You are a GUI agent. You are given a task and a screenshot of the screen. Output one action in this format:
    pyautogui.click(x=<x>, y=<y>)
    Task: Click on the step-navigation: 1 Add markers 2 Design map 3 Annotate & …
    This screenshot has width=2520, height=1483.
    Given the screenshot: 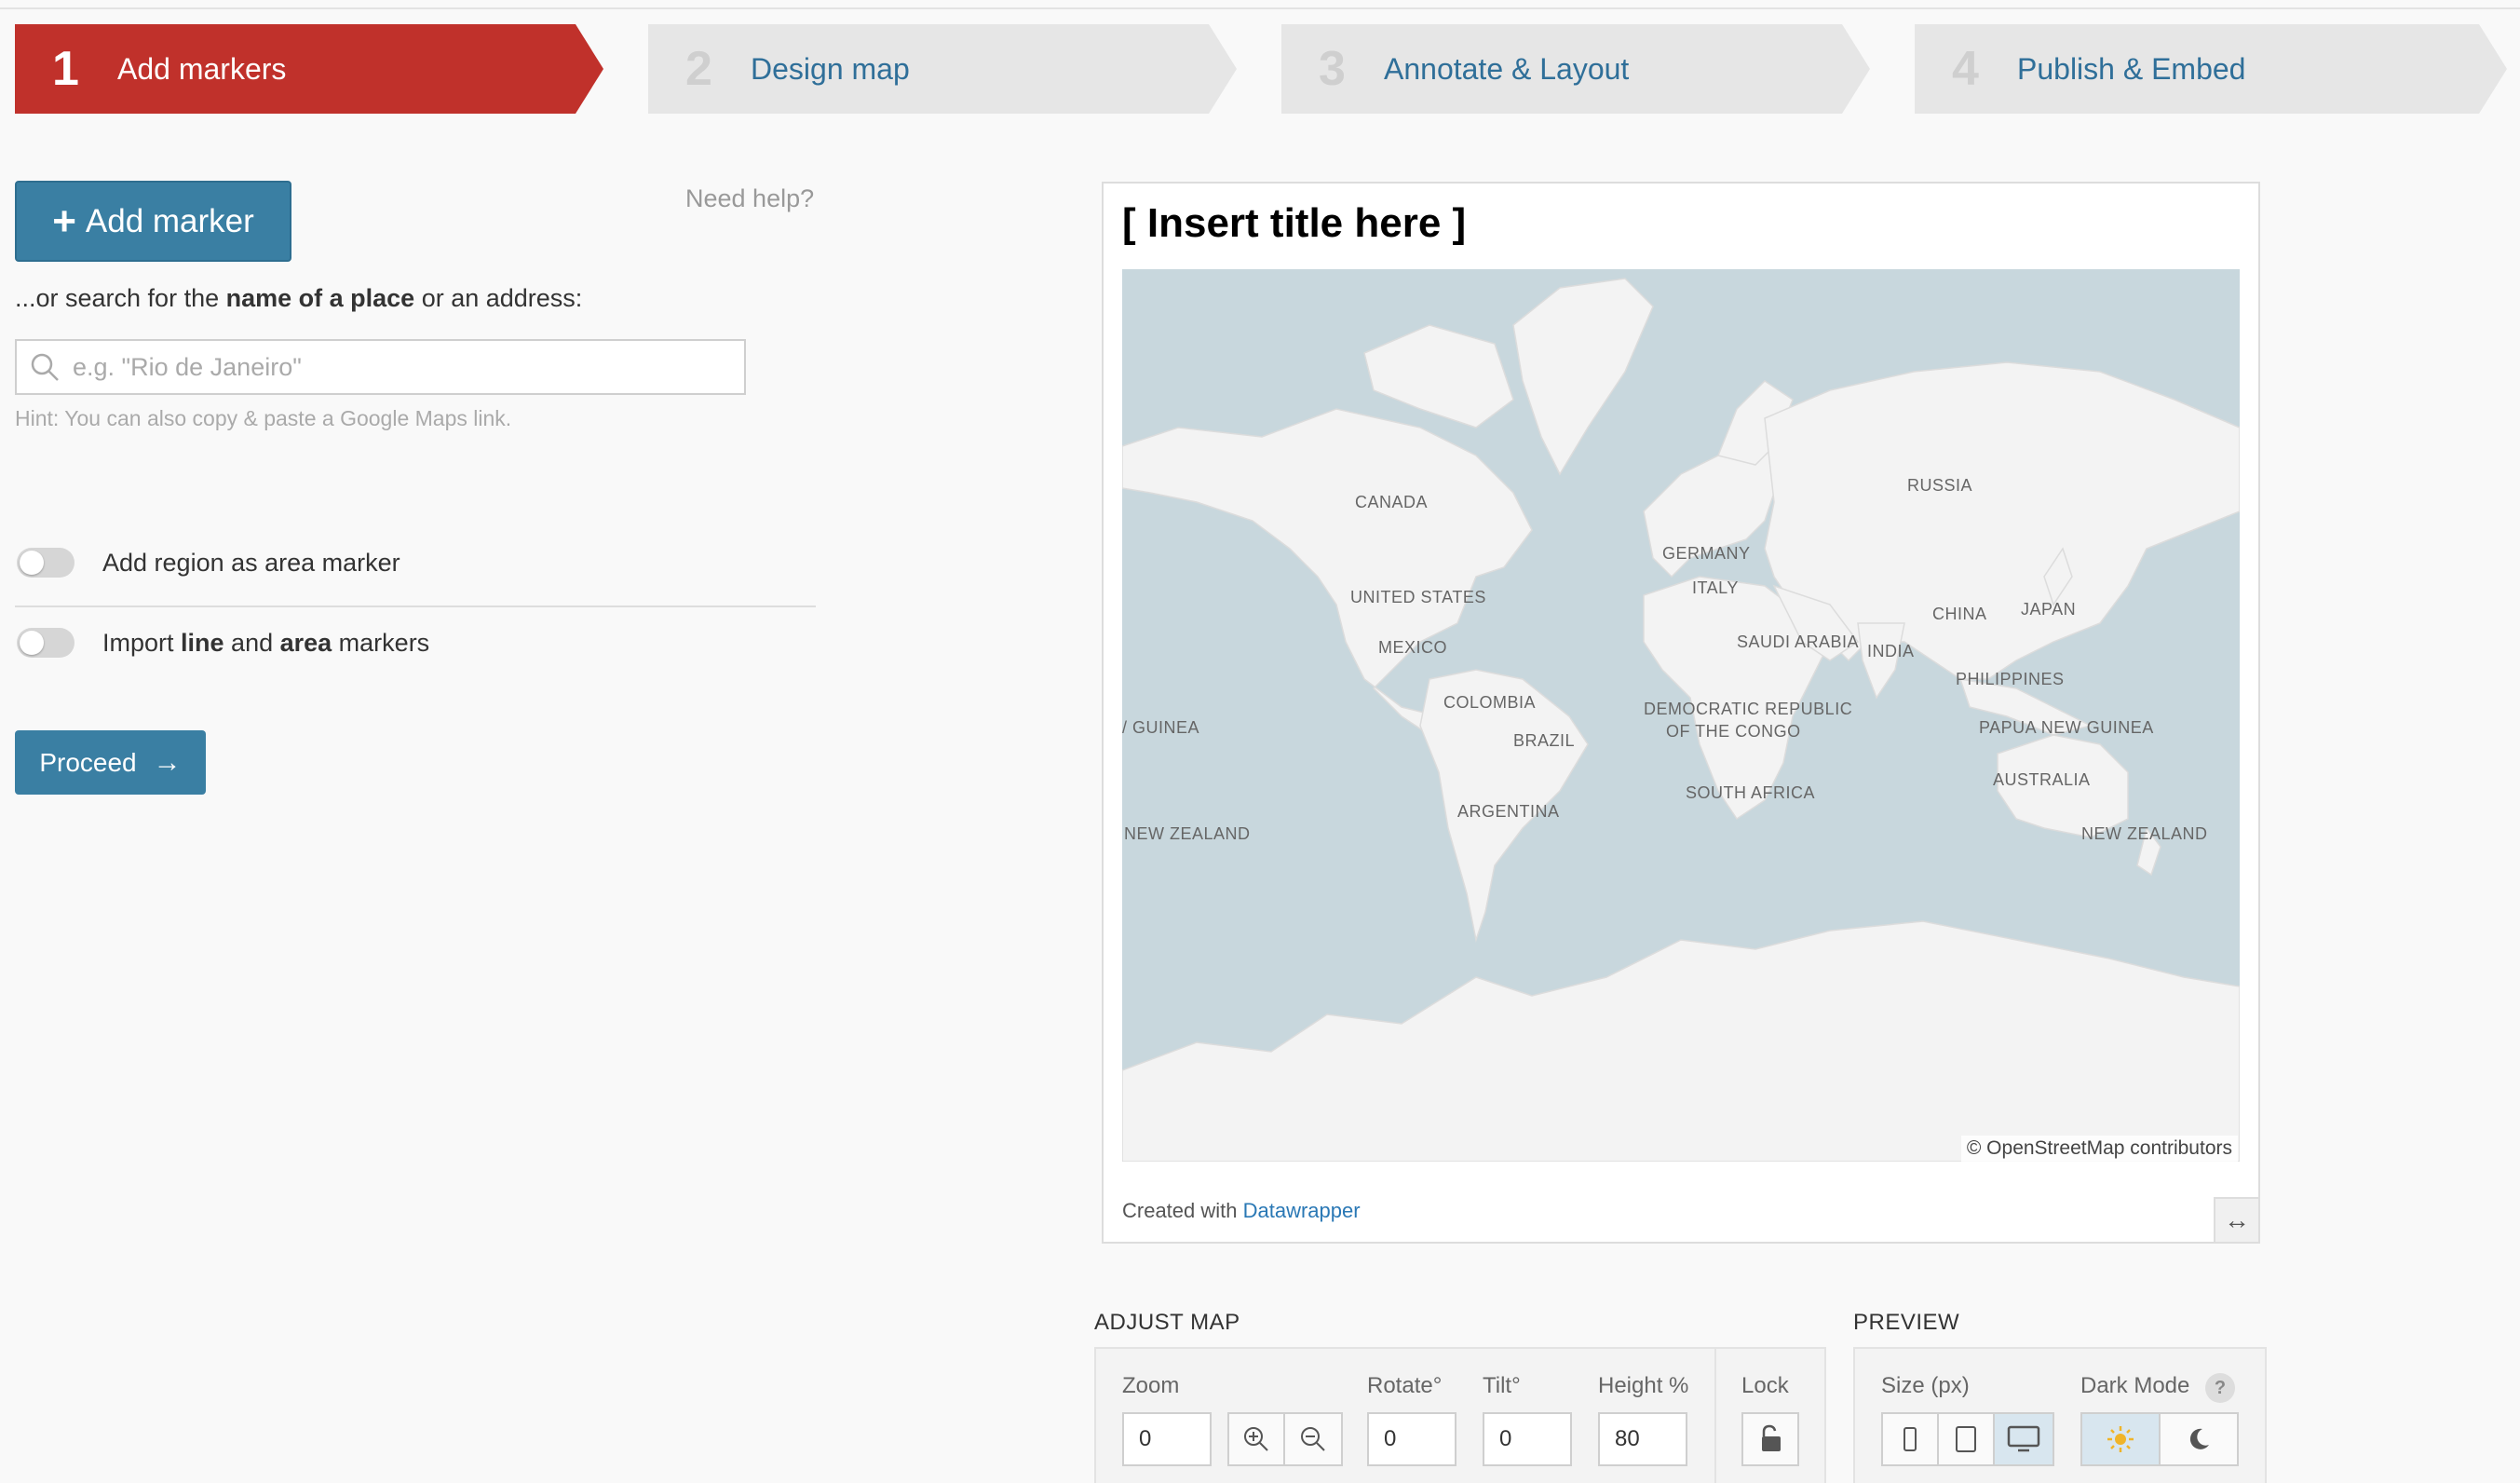 What is the action you would take?
    pyautogui.click(x=1260, y=69)
    